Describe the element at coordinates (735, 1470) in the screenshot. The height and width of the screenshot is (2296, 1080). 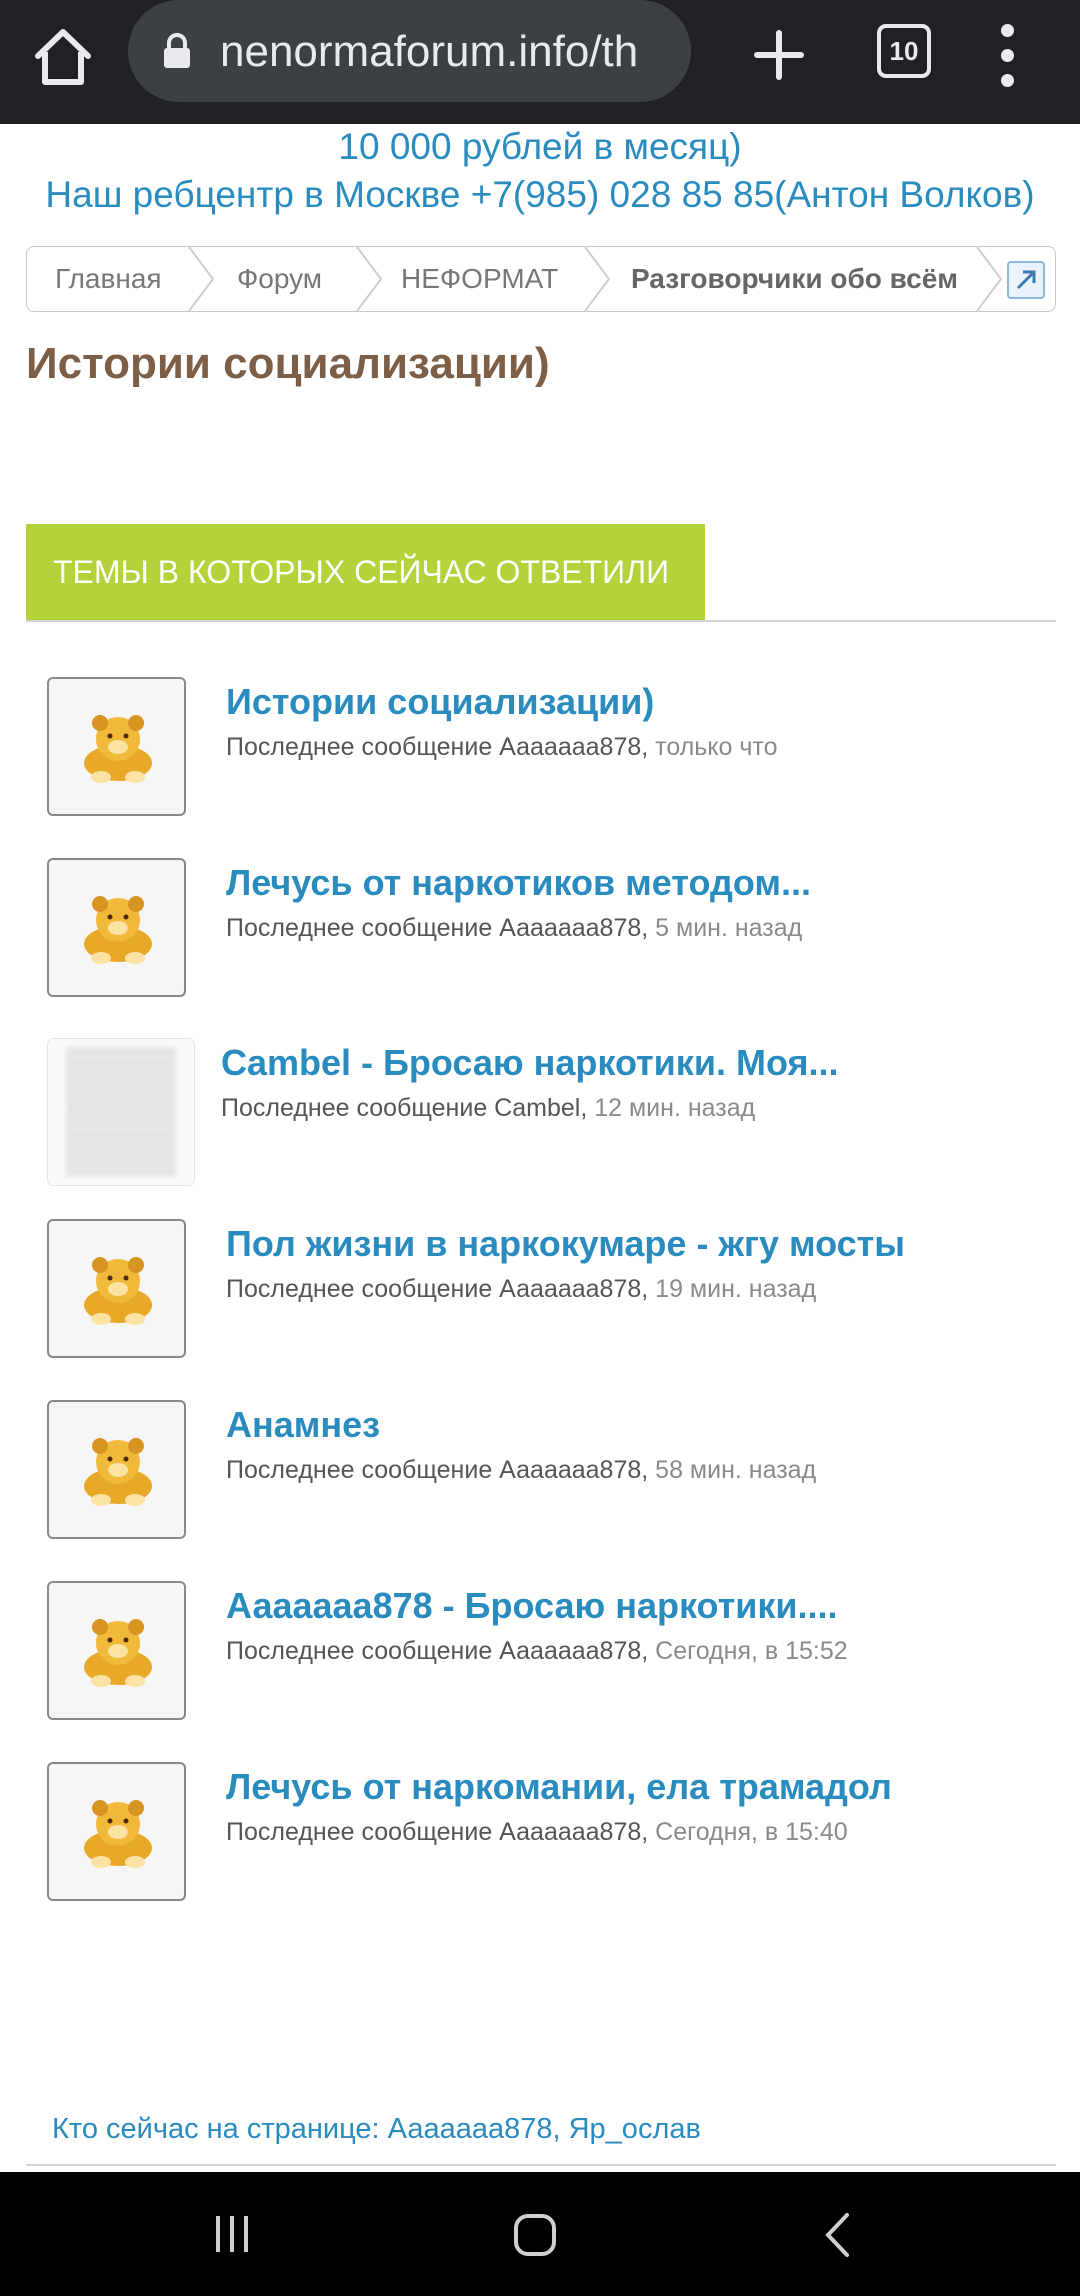
I see `last-post-time: 58 мин. назад` at that location.